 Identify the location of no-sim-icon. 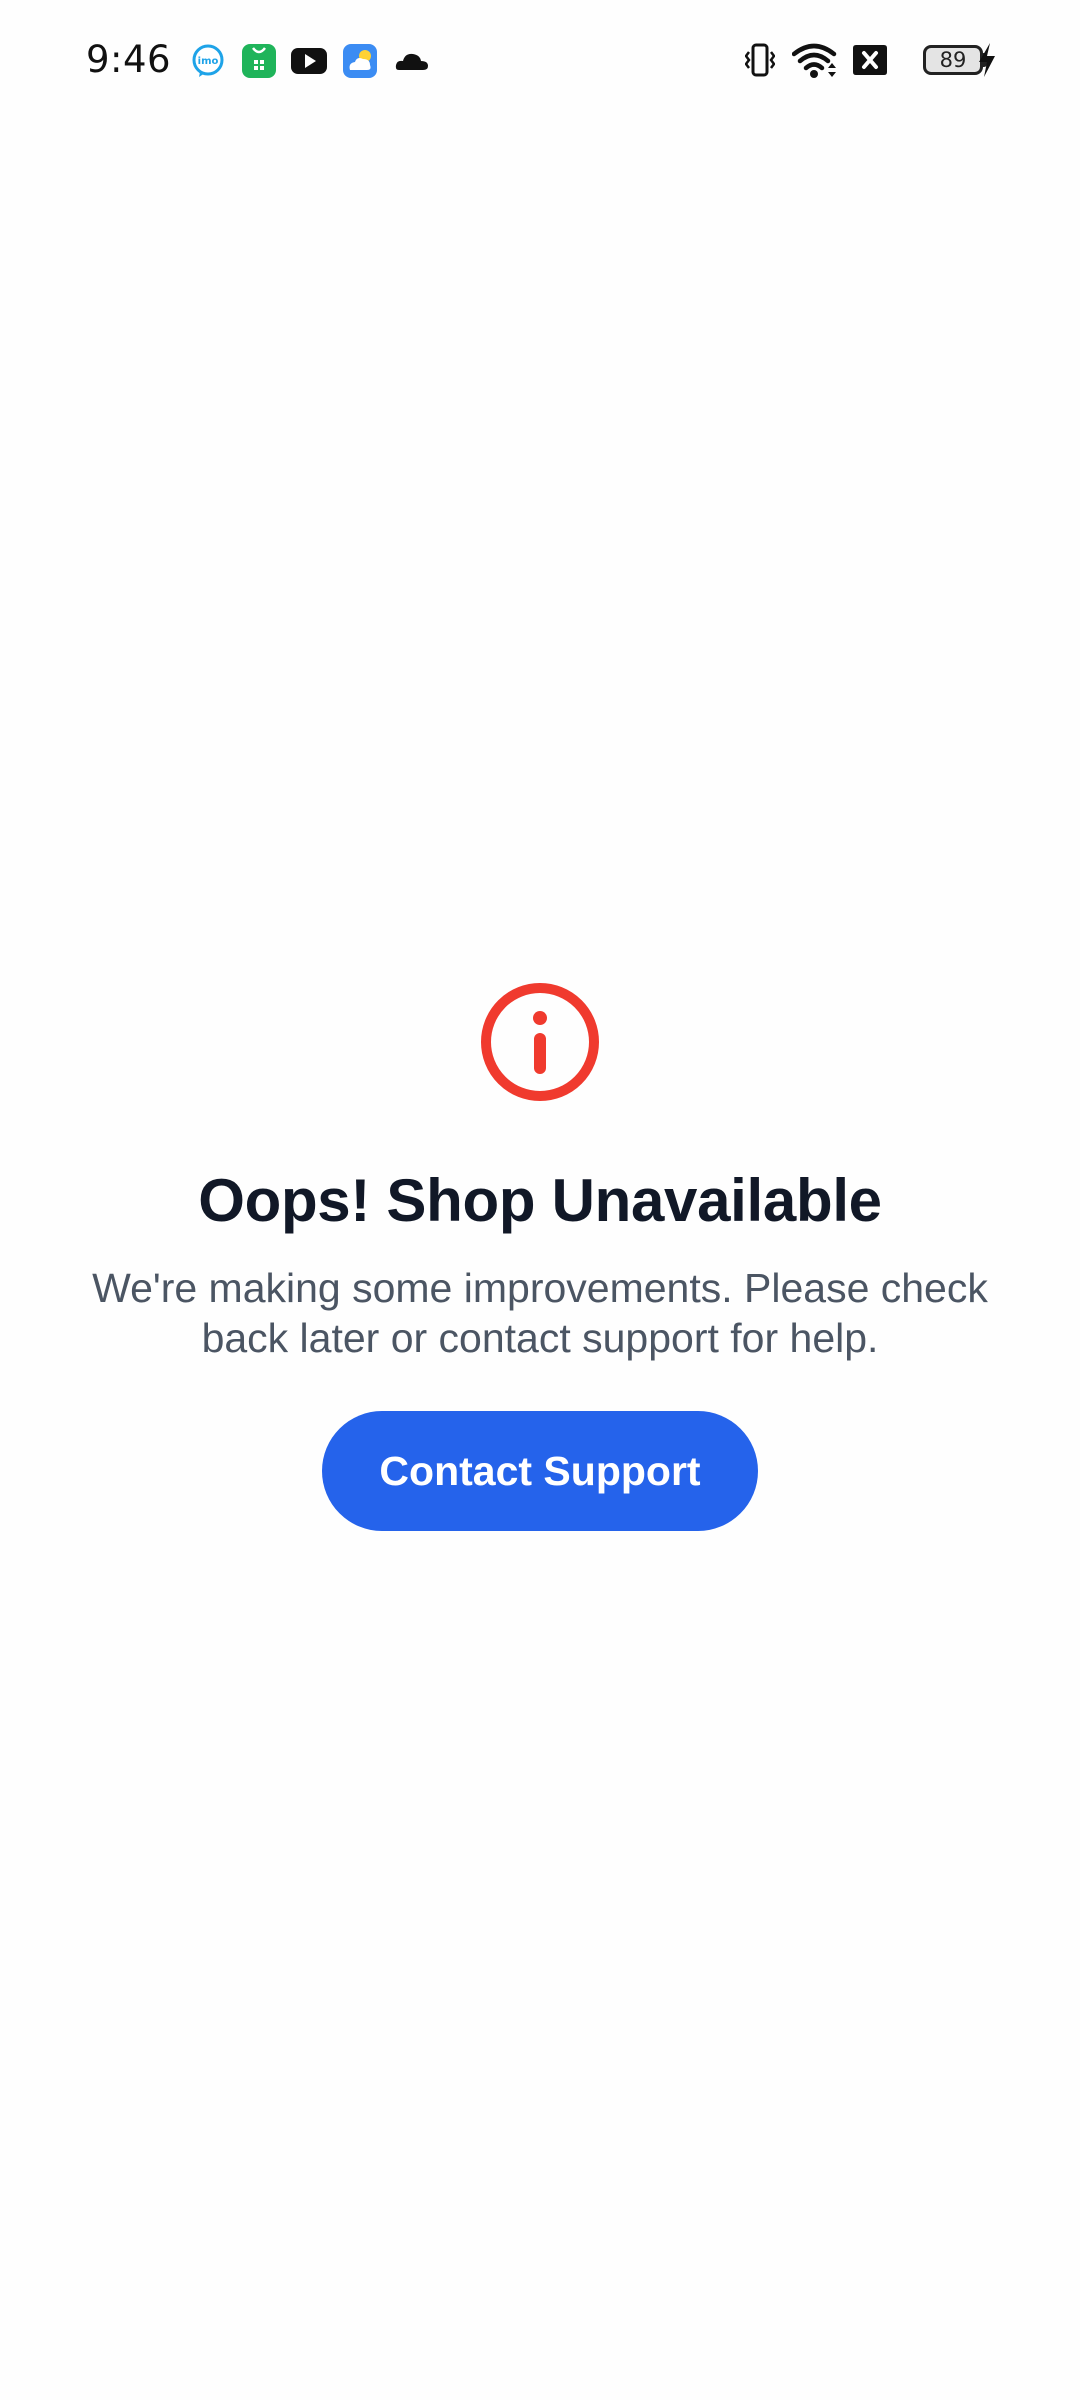
(870, 60).